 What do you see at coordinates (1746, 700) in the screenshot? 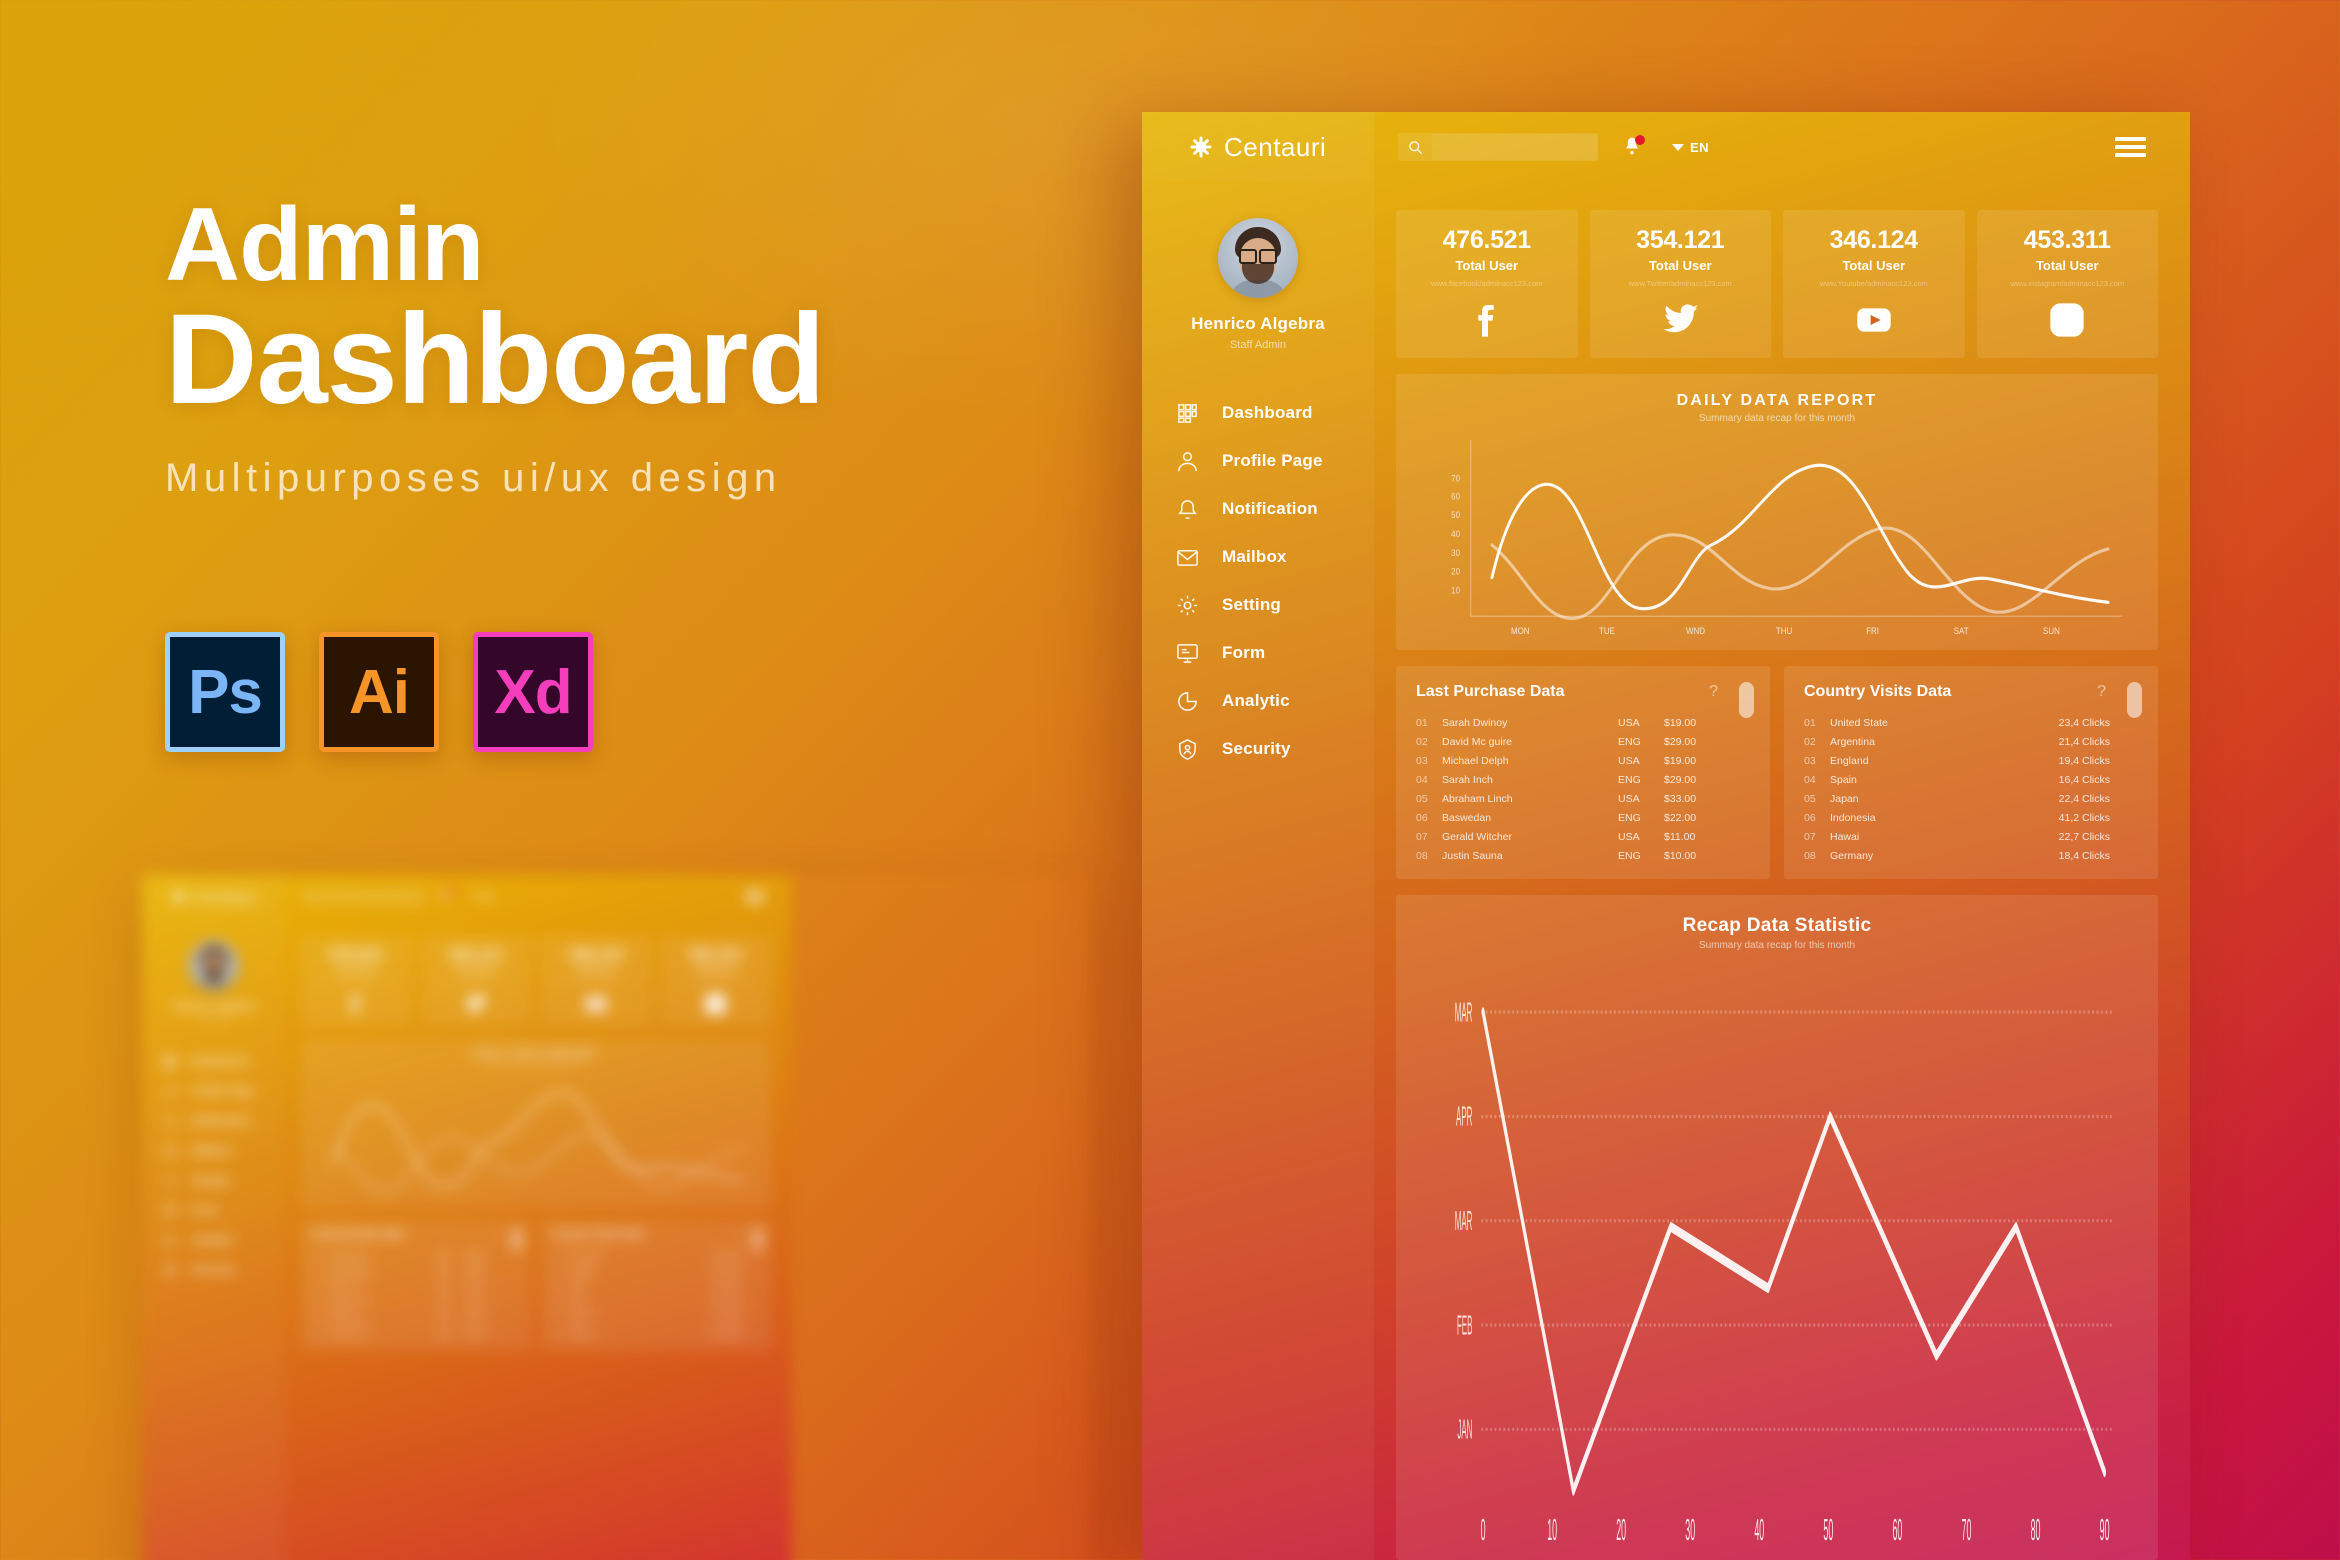
I see `purchase-scrollbar` at bounding box center [1746, 700].